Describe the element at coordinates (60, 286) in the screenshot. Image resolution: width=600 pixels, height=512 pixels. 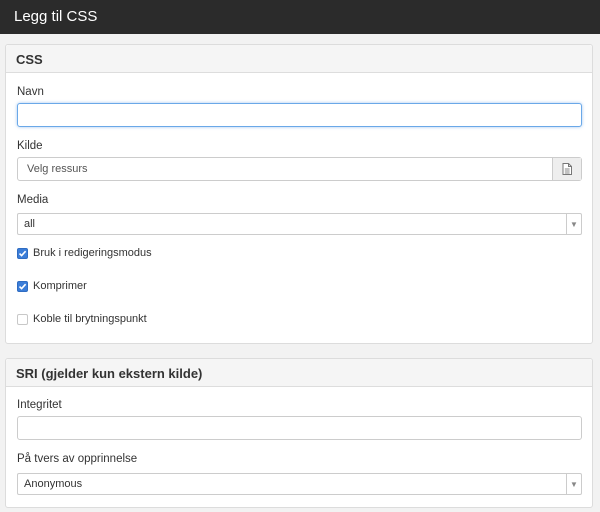
I see `checkbox-compress-label: Komprimer` at that location.